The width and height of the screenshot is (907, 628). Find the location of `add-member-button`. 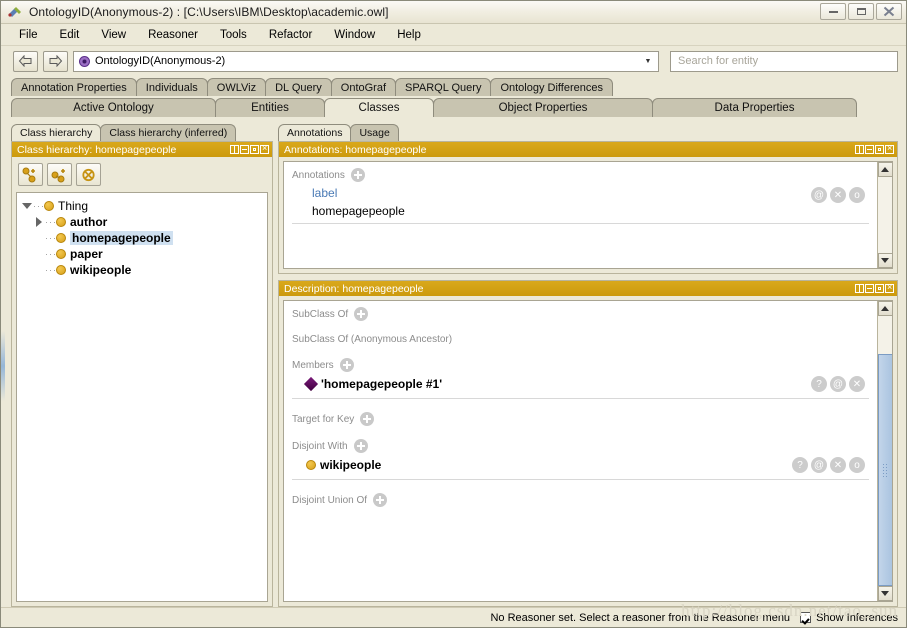

add-member-button is located at coordinates (346, 365).